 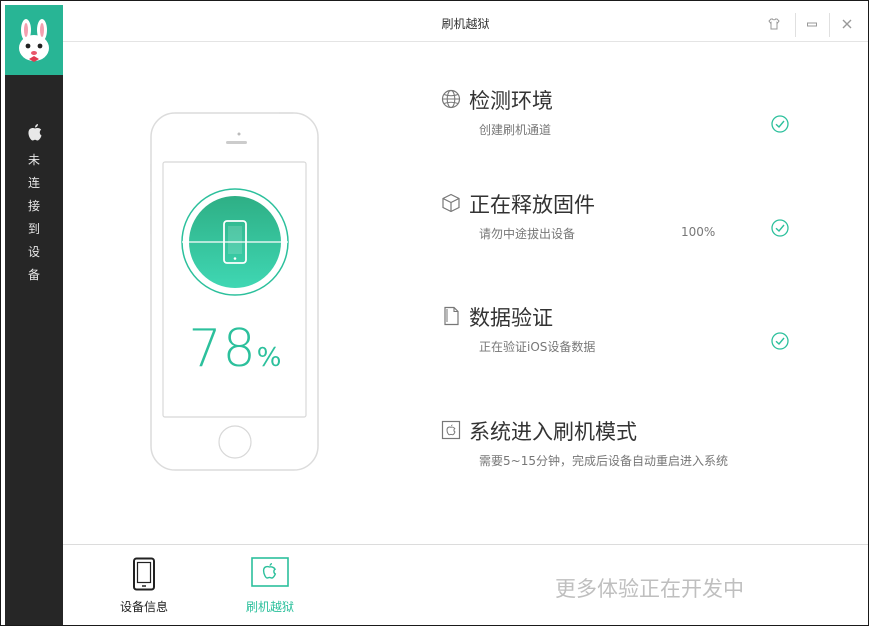 I want to click on skin-button, so click(x=774, y=24).